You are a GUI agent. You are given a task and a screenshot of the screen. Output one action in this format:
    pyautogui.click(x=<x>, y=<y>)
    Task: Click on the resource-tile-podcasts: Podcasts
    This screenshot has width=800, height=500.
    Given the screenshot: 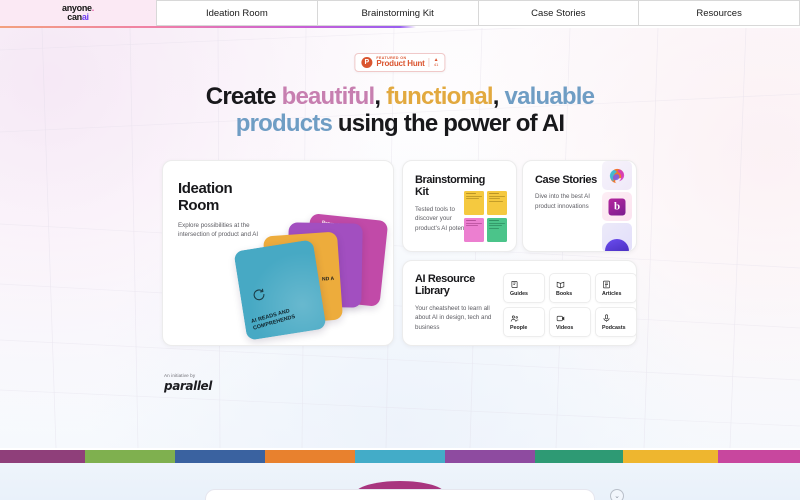 What is the action you would take?
    pyautogui.click(x=615, y=322)
    